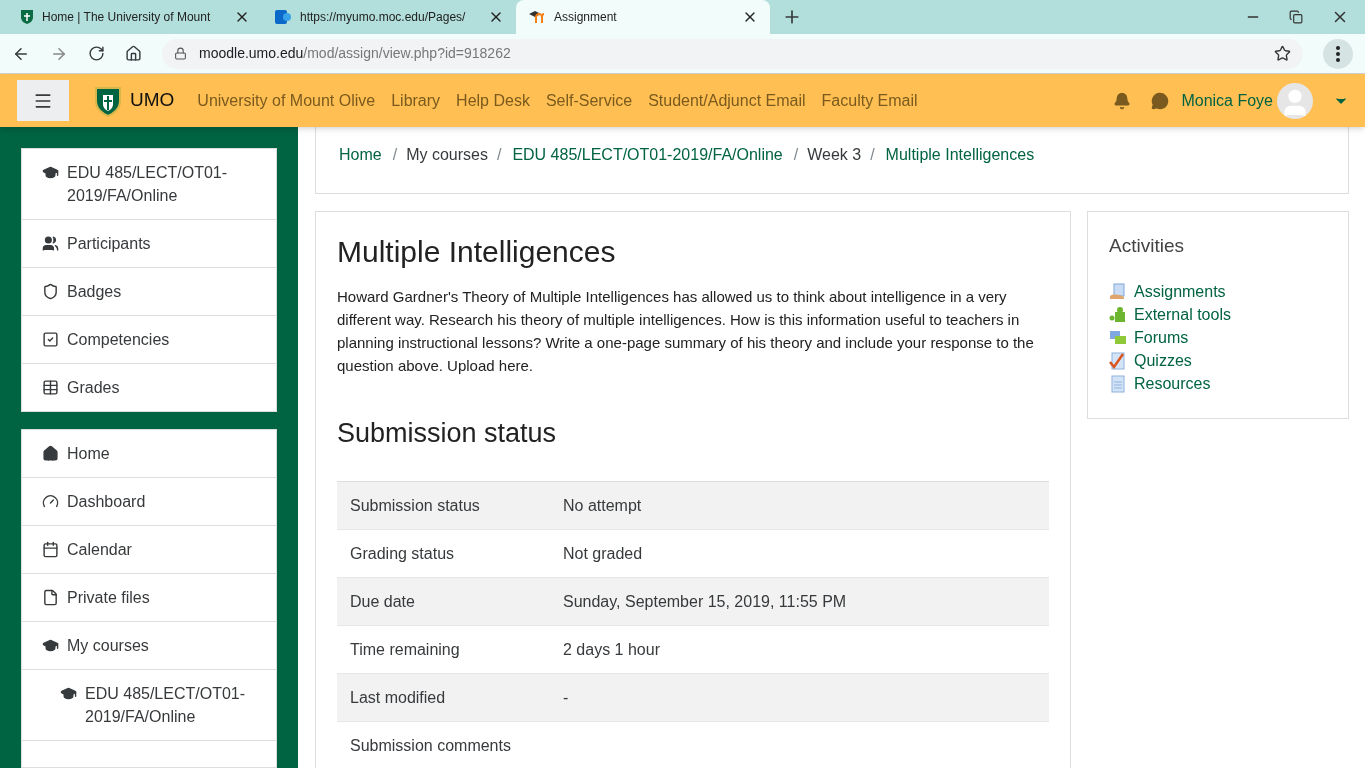  I want to click on address-field: moodle.umo.edu/mod/assign/view.php?id=918262, so click(732, 53).